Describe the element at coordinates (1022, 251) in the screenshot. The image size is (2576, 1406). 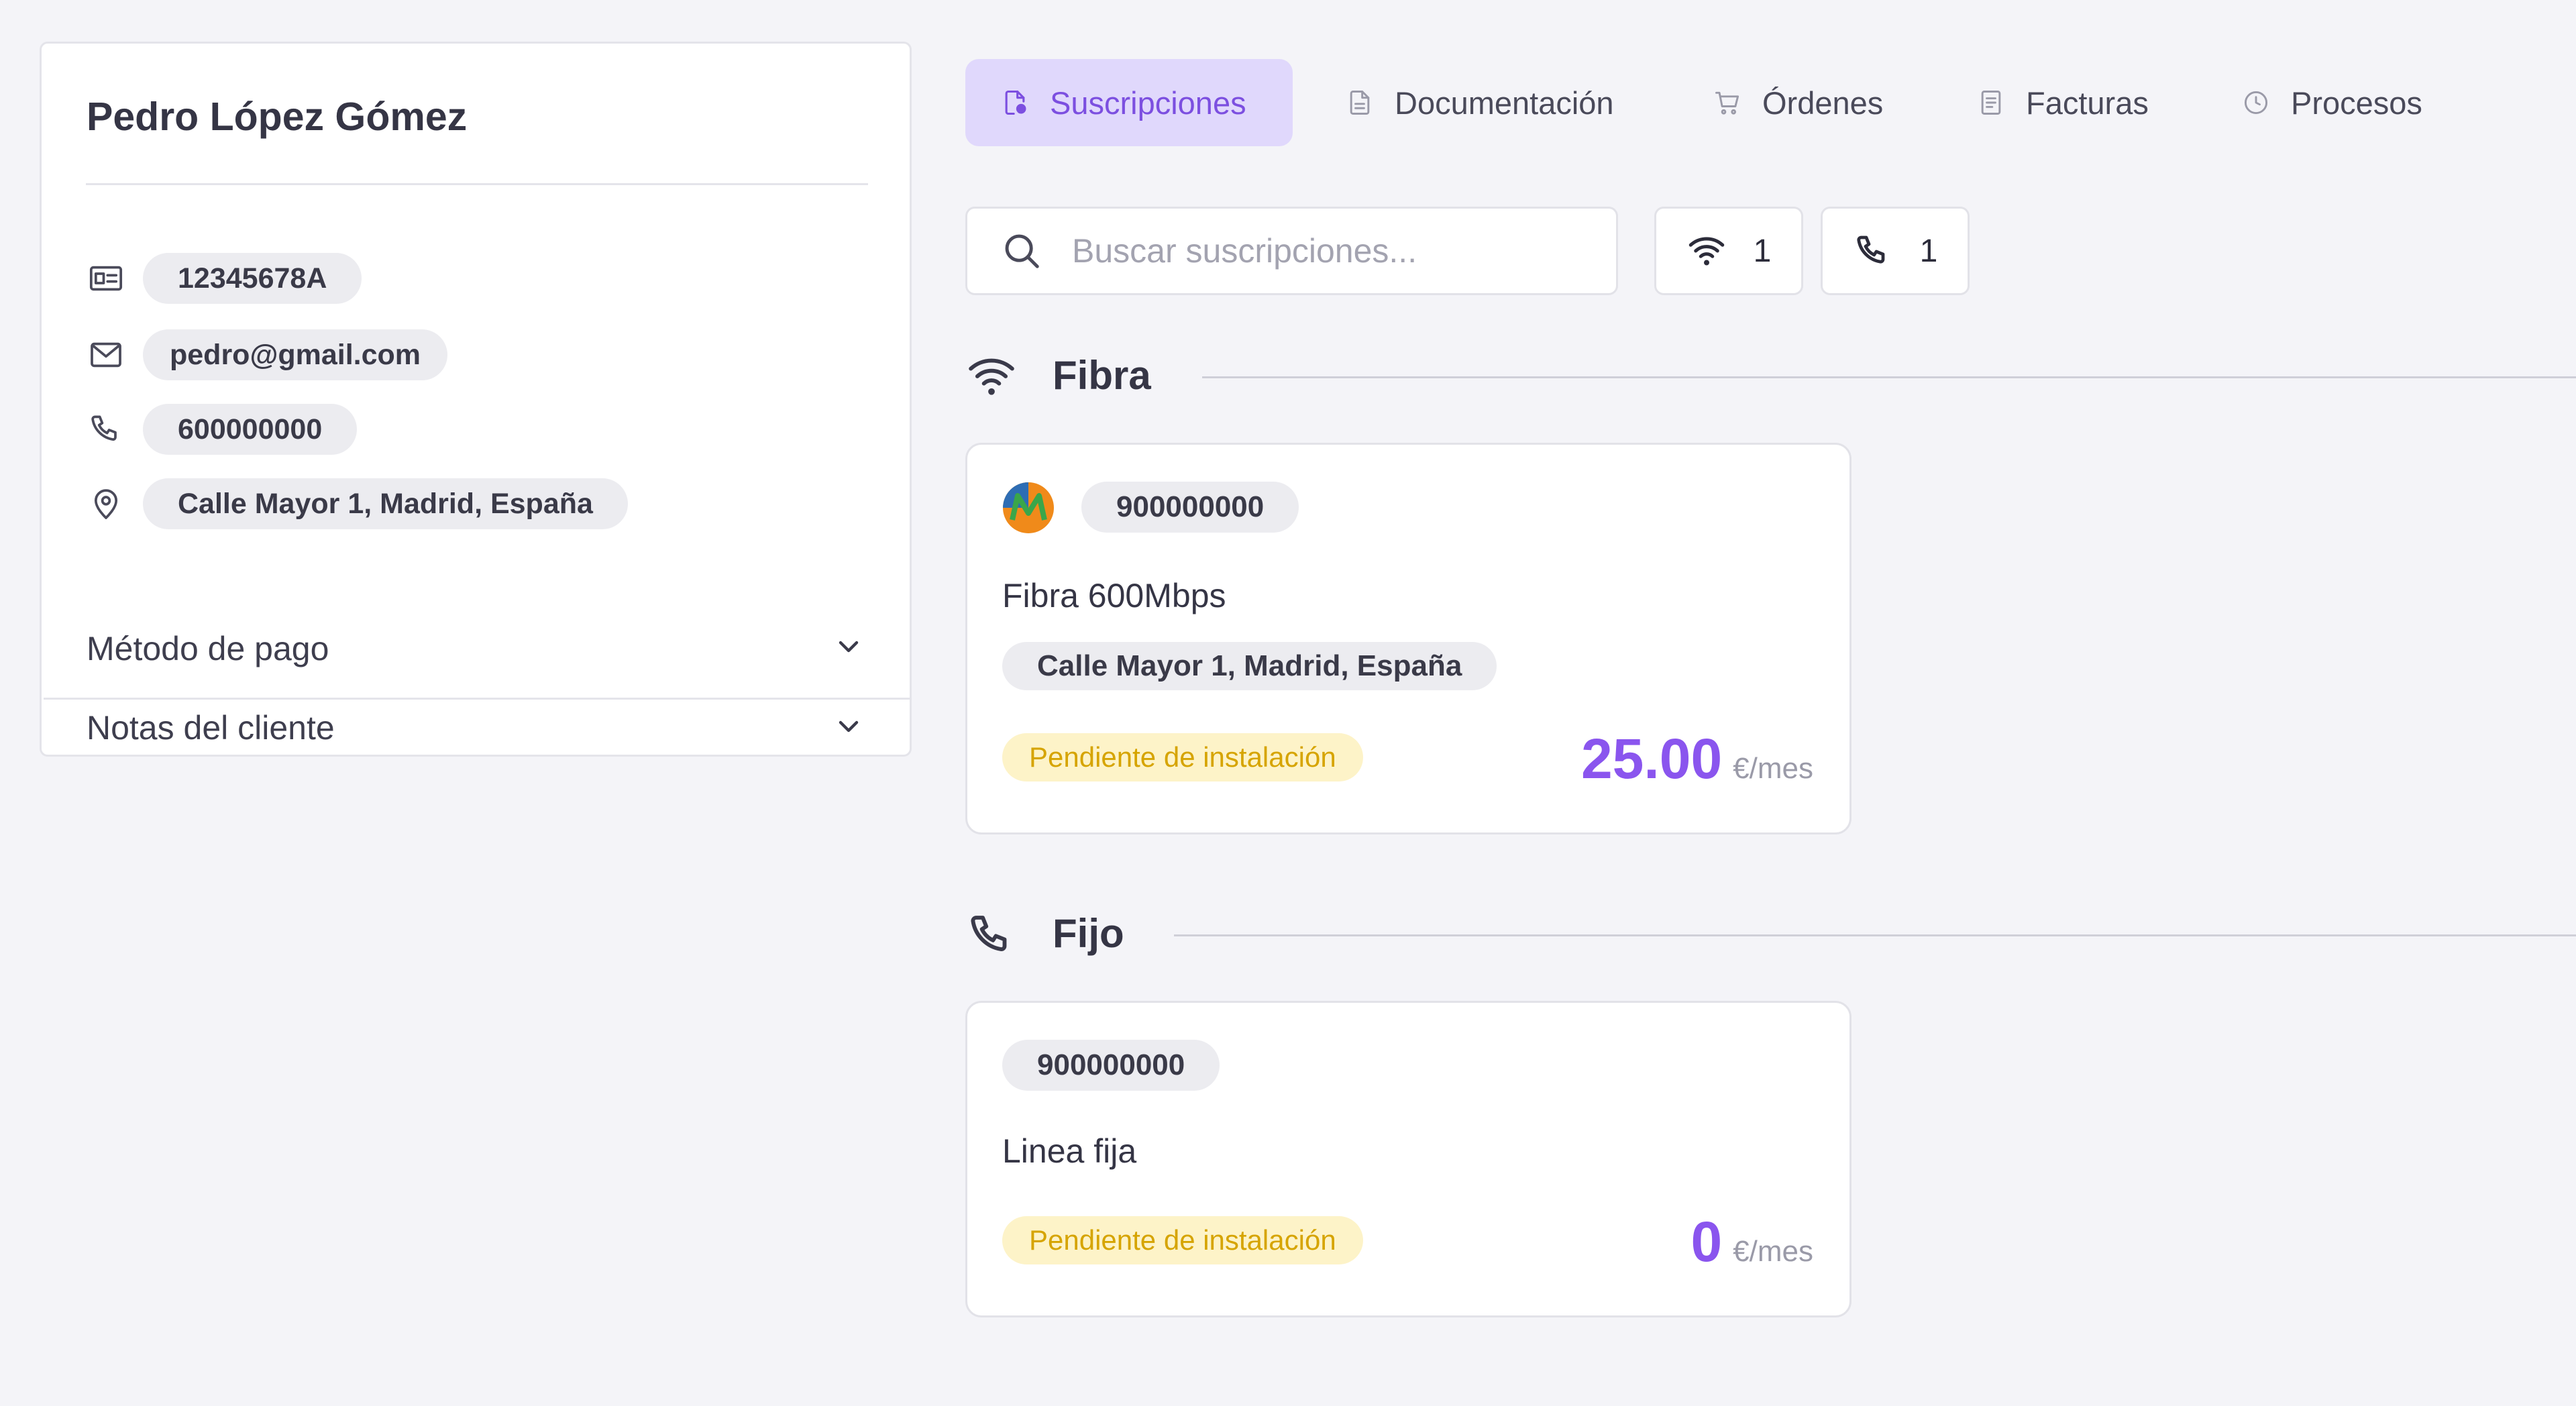
I see `search-icon` at that location.